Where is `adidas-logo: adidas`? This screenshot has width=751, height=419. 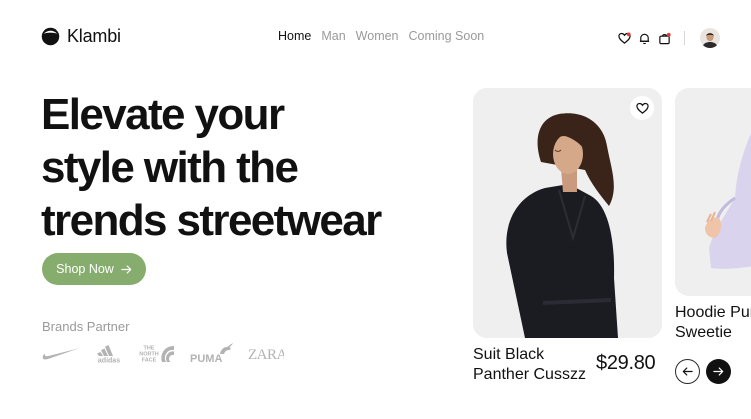
adidas-logo: adidas is located at coordinates (108, 354).